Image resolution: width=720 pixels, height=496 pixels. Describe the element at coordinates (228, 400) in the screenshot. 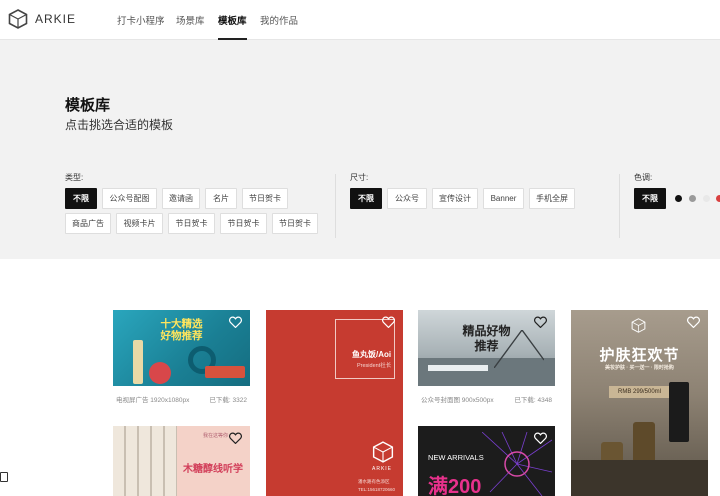

I see `download-count: 已下载: 3322` at that location.